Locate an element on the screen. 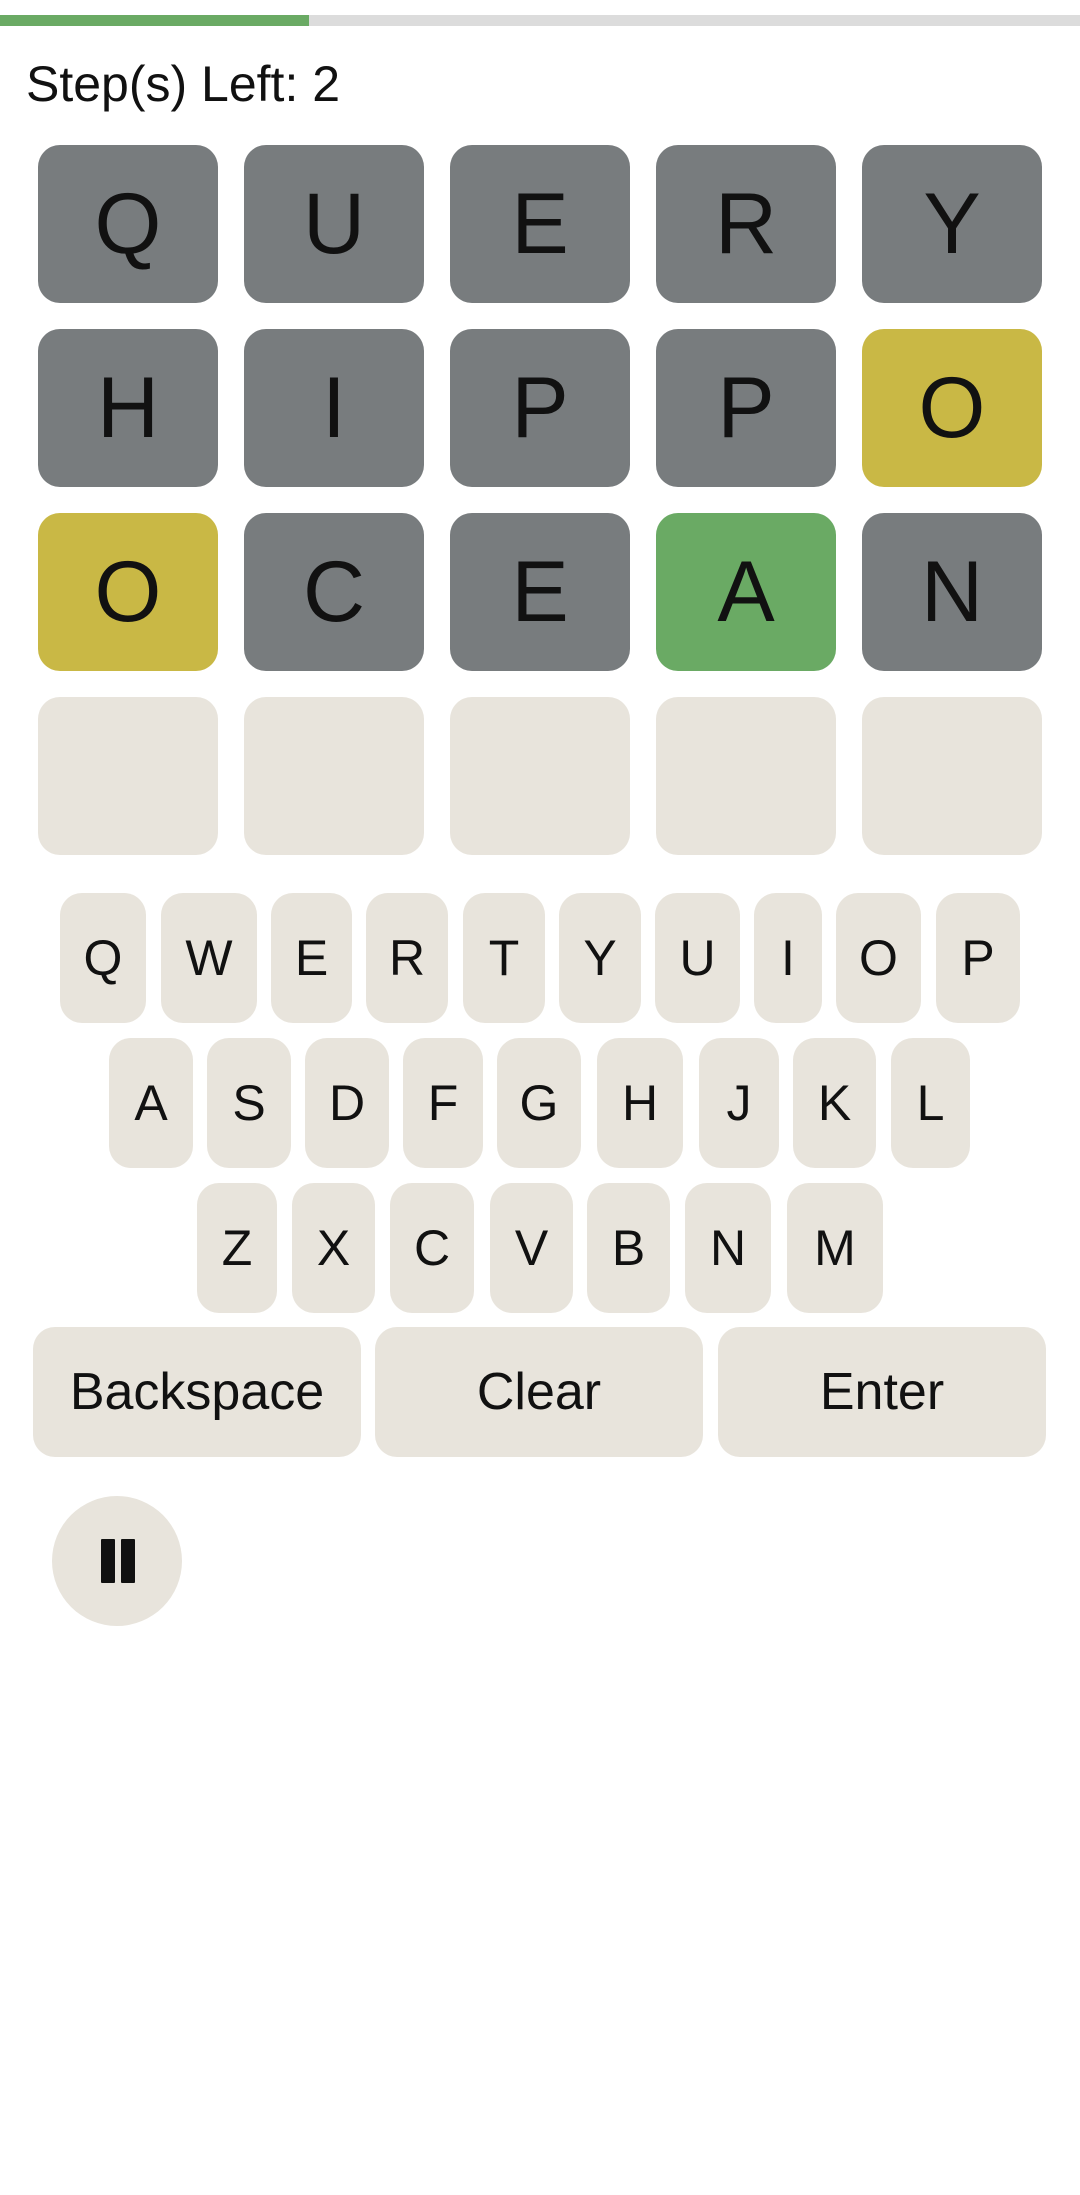  key-u: U is located at coordinates (697, 958).